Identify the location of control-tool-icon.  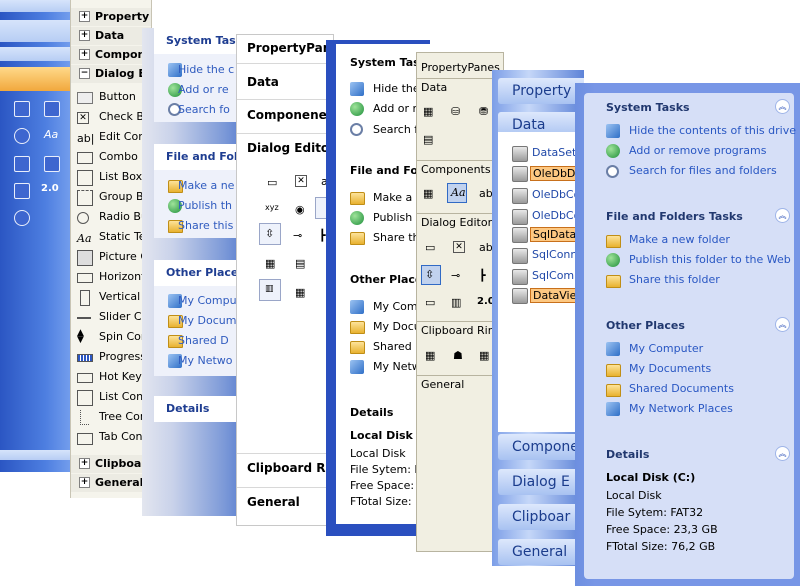
(22, 218).